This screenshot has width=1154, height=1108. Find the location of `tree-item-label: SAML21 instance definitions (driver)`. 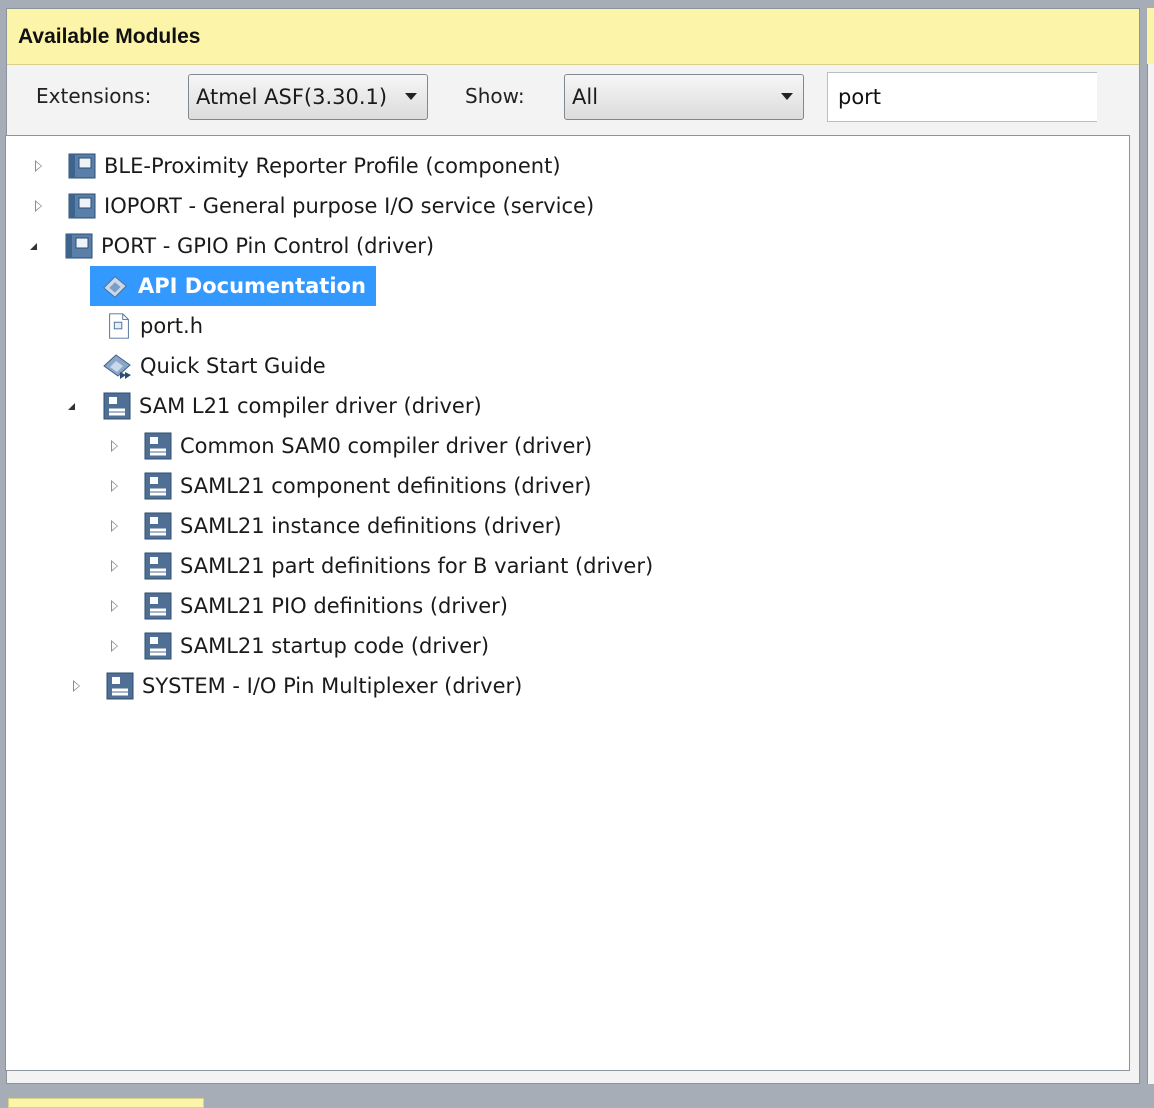

tree-item-label: SAML21 instance definitions (driver) is located at coordinates (371, 526).